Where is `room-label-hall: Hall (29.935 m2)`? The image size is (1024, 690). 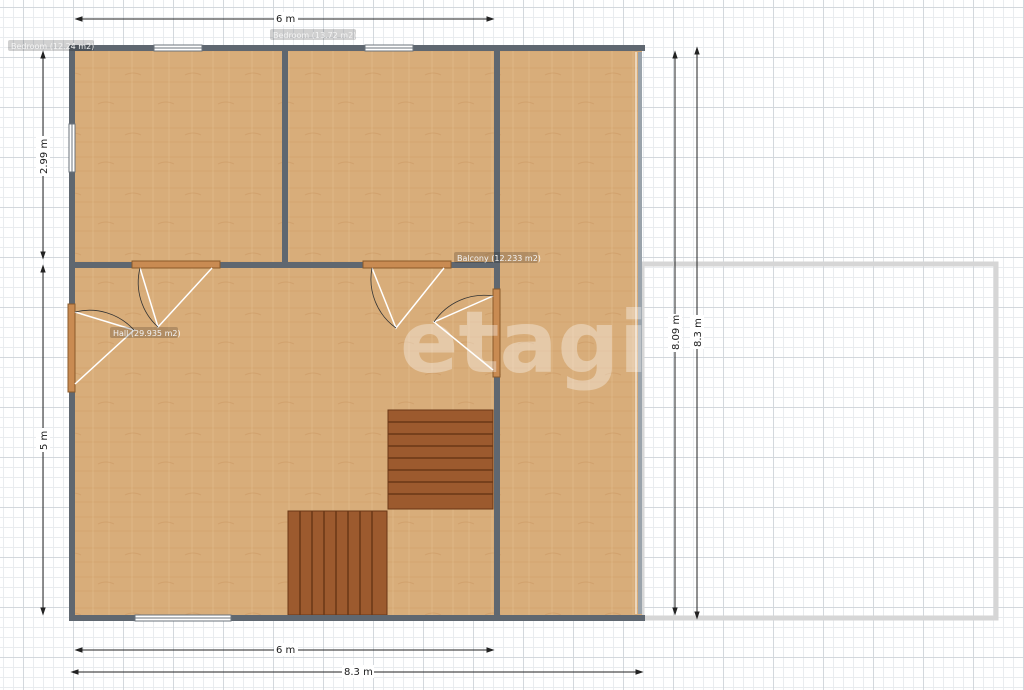
room-label-hall: Hall (29.935 m2) is located at coordinates (147, 333).